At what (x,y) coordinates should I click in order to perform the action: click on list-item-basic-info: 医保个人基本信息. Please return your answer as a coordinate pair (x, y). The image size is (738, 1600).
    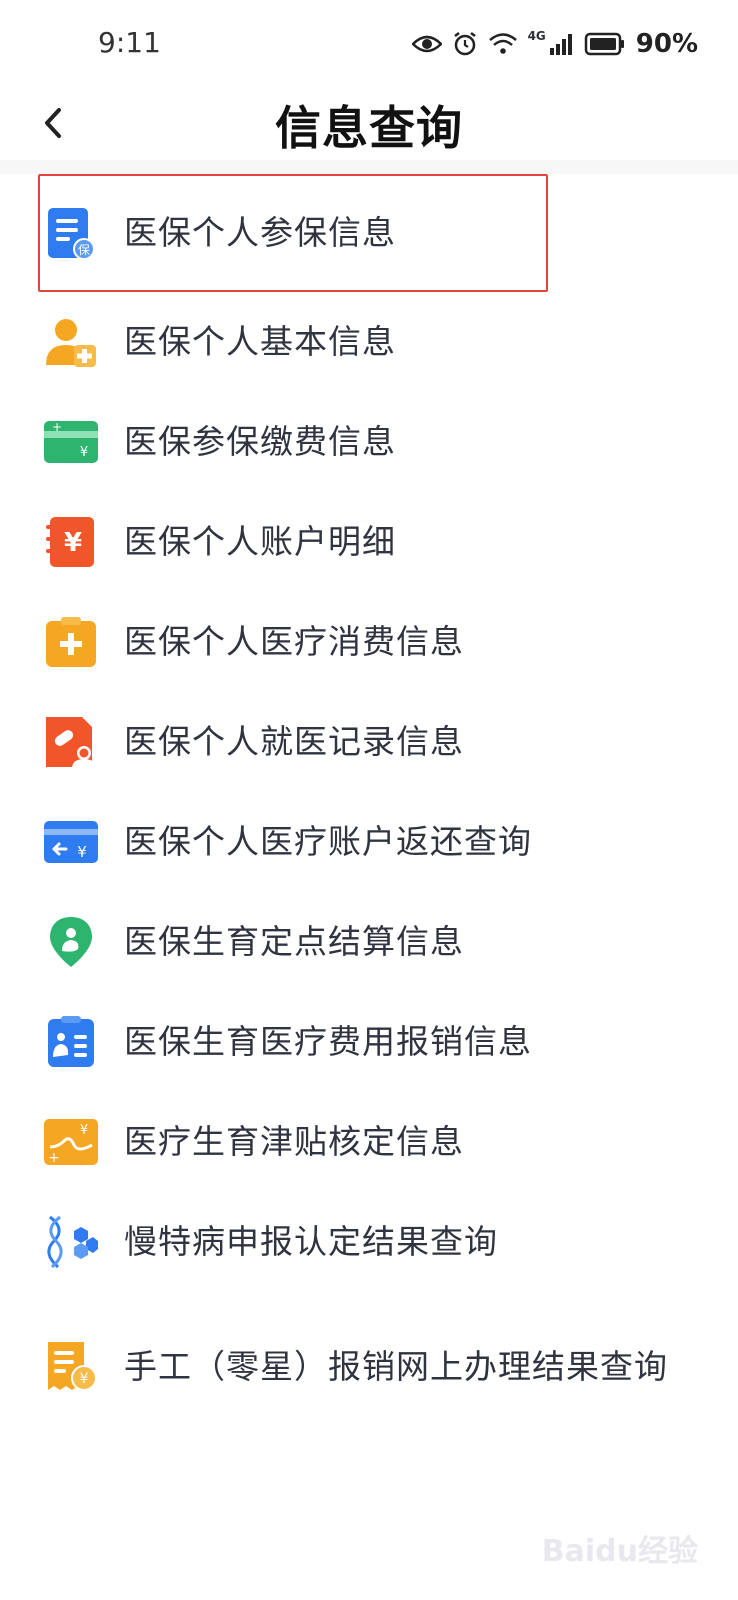
    Looking at the image, I should click on (369, 342).